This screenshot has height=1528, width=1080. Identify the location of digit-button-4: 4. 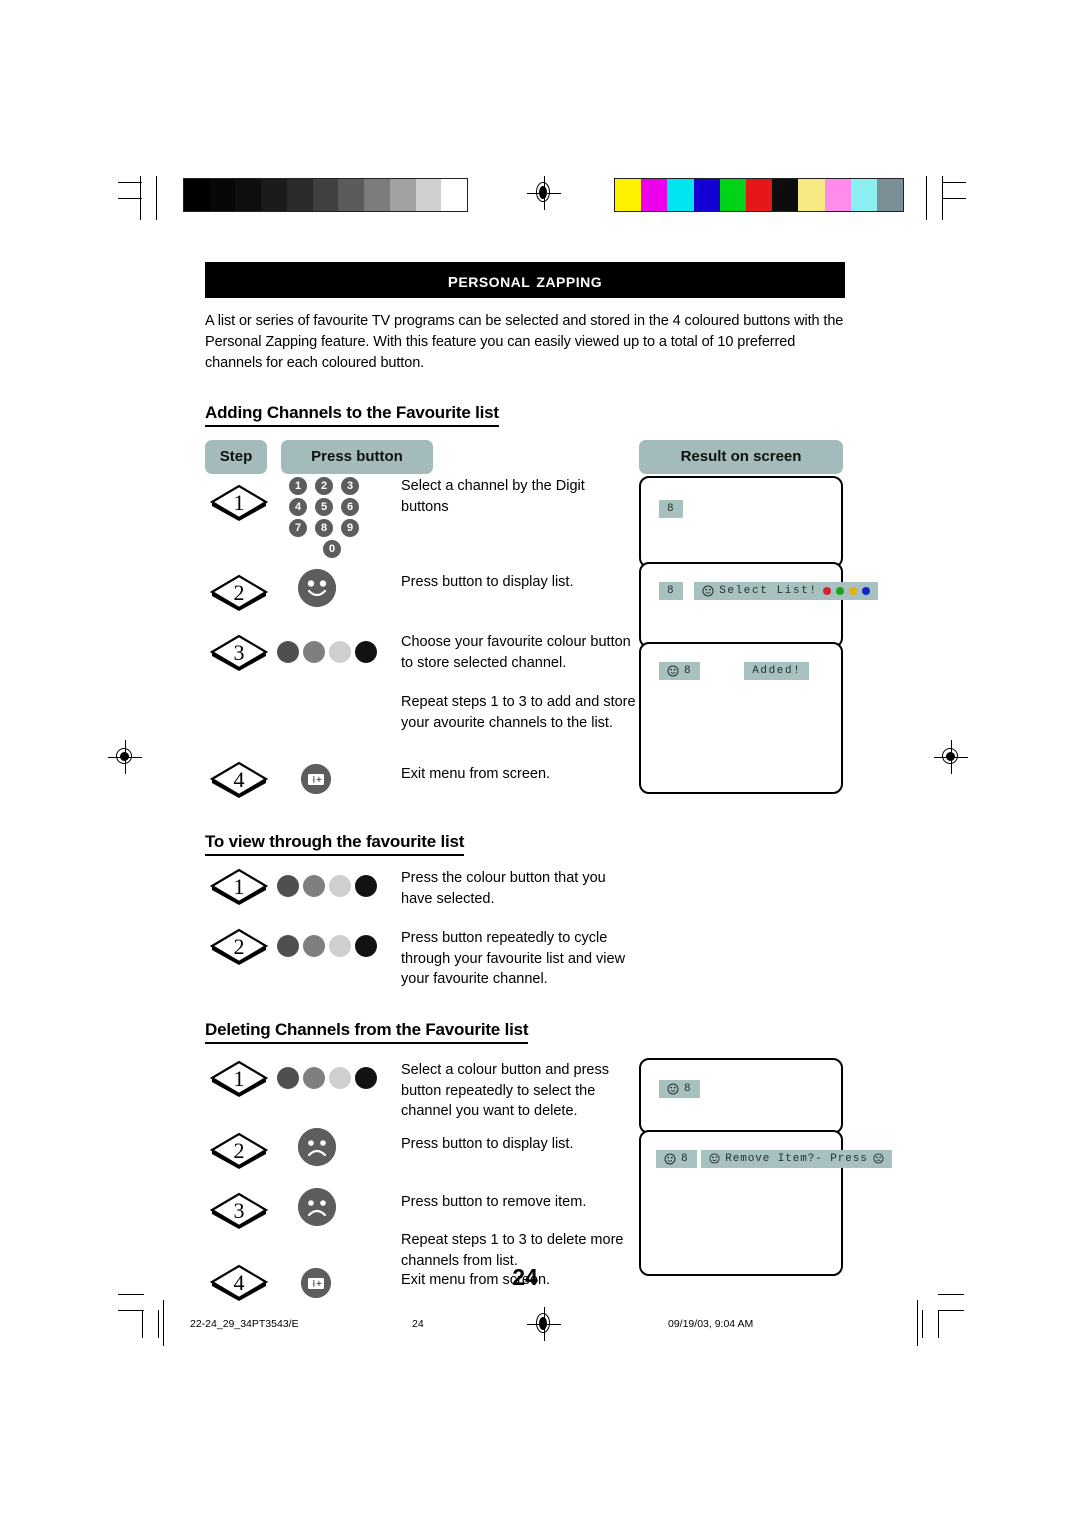
(298, 506).